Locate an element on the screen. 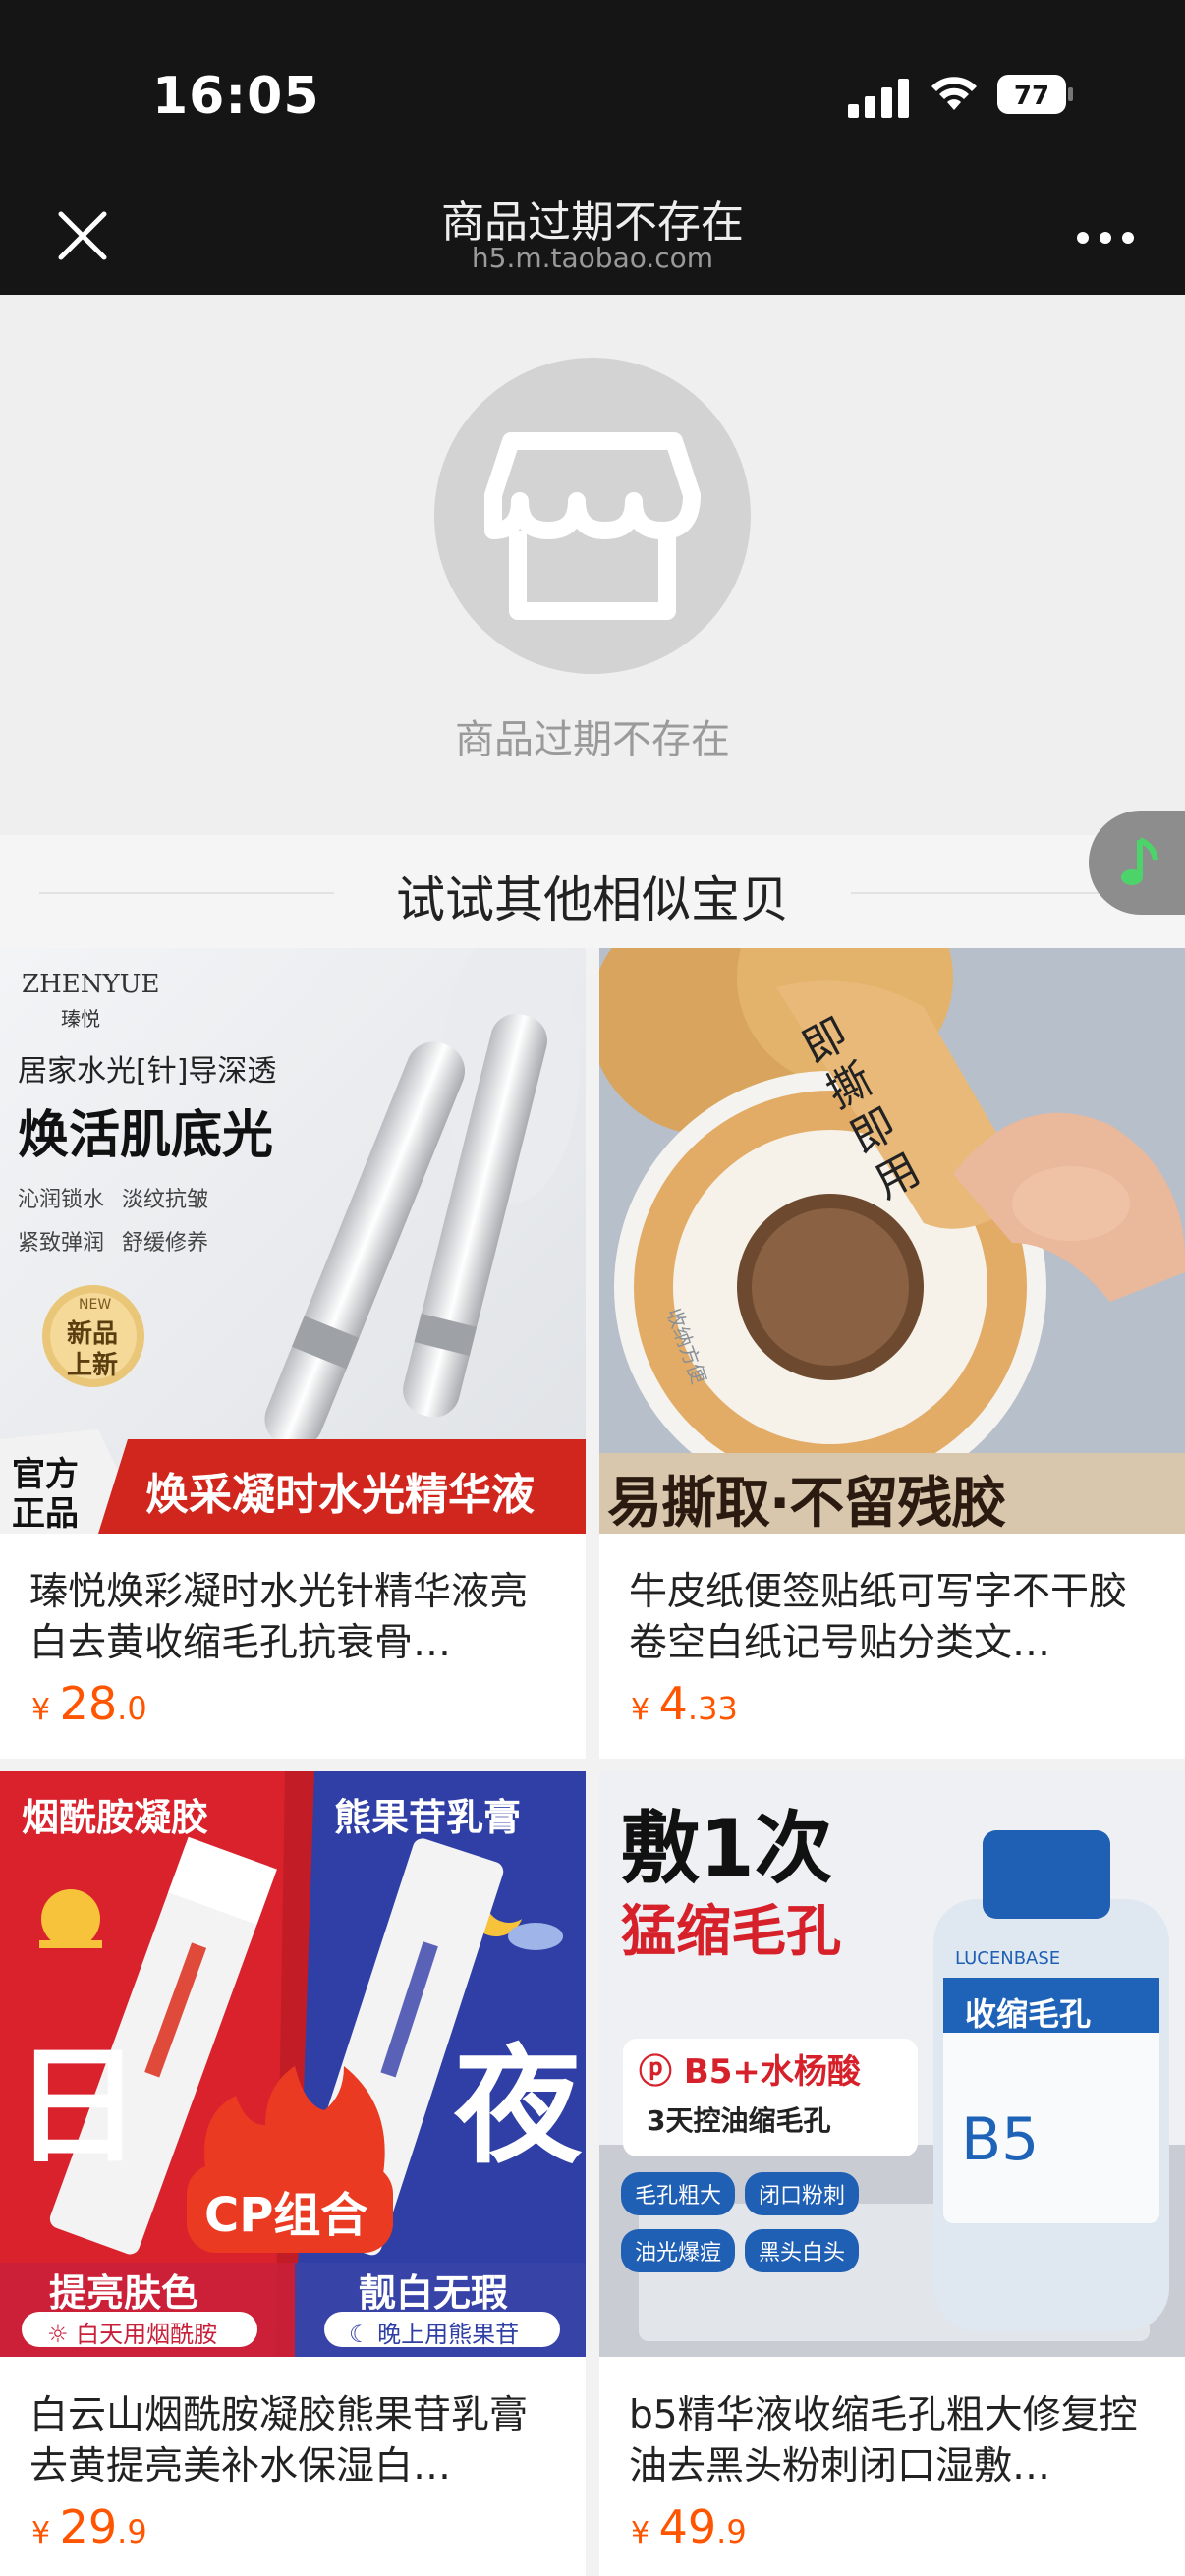 This screenshot has height=2576, width=1185. price-integer: 28 is located at coordinates (89, 1703).